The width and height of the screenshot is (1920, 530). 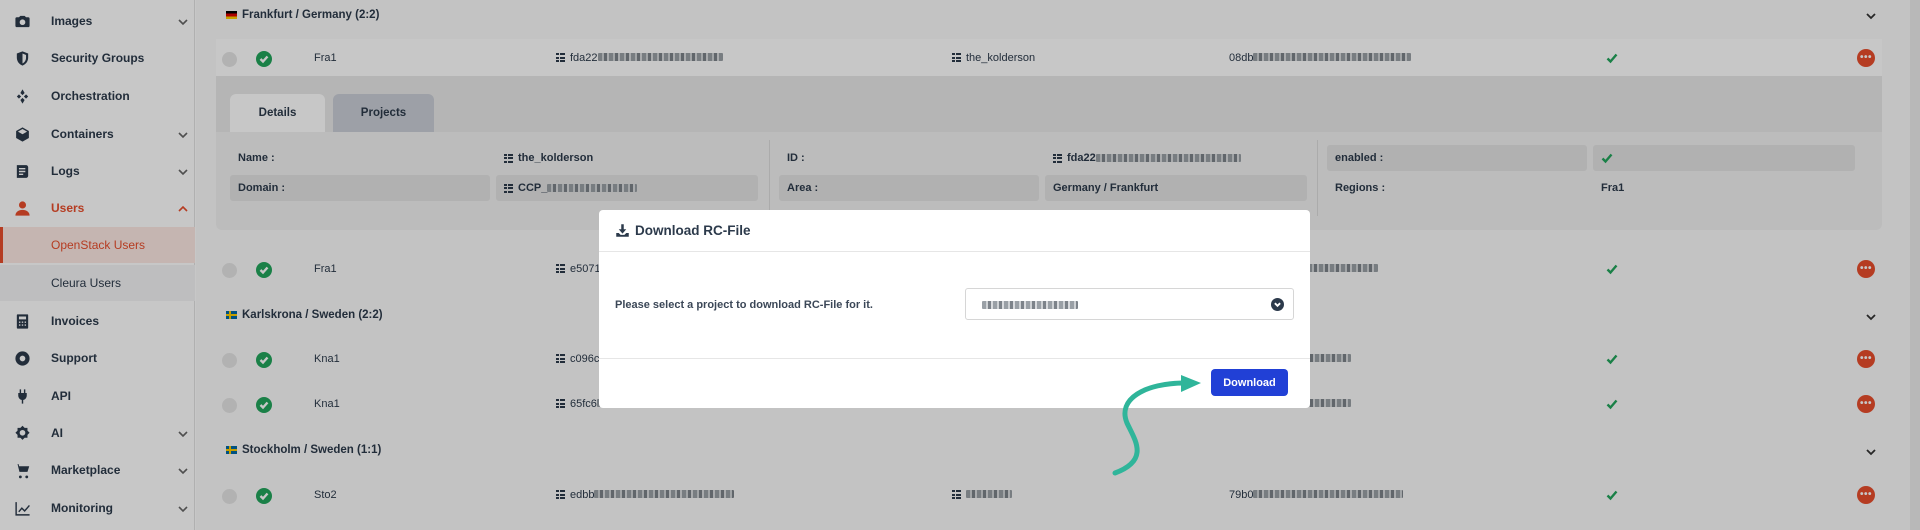 What do you see at coordinates (954, 231) in the screenshot?
I see `modal-header: Download RC-File` at bounding box center [954, 231].